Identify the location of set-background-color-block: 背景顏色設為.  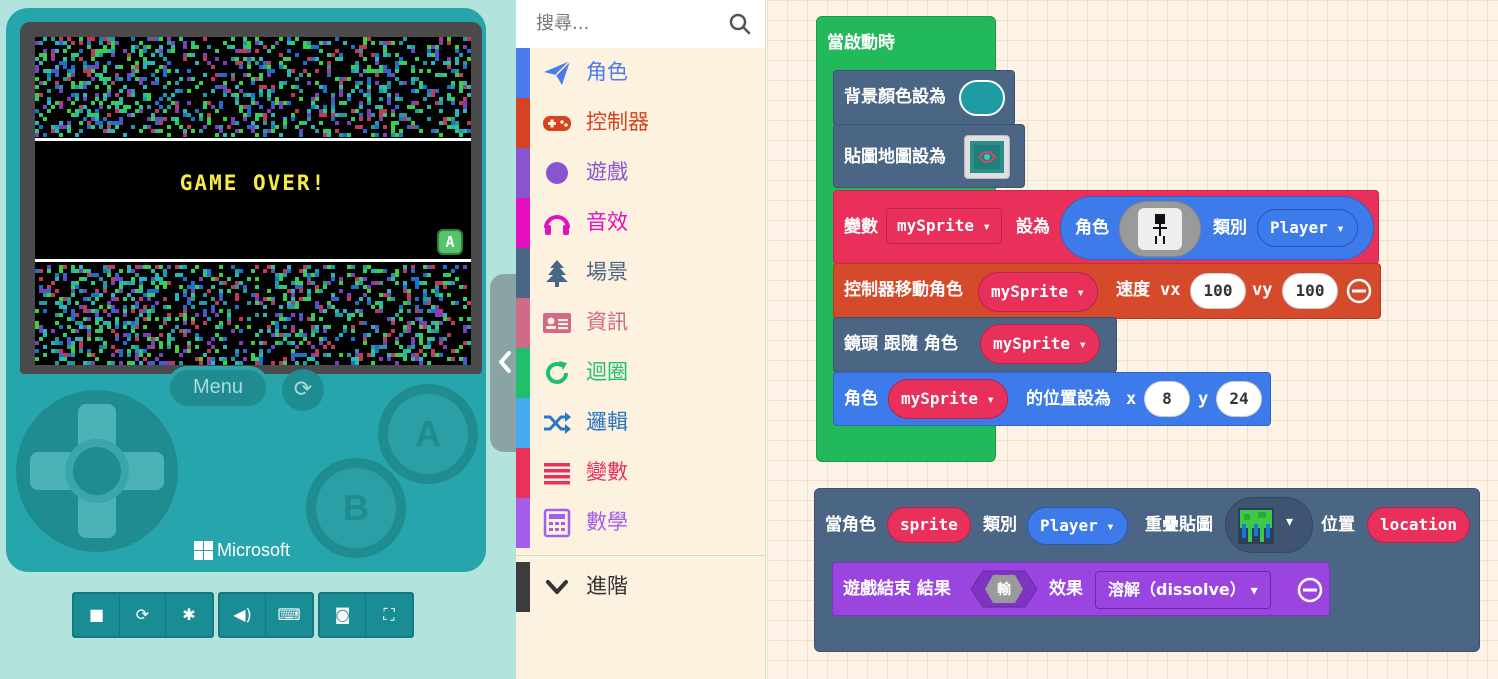
(924, 98).